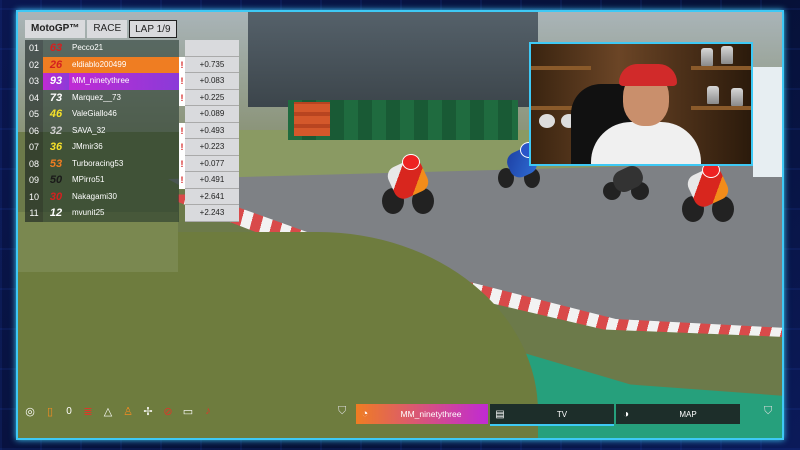 The width and height of the screenshot is (800, 450). Describe the element at coordinates (56, 213) in the screenshot. I see `rider-number: 12` at that location.